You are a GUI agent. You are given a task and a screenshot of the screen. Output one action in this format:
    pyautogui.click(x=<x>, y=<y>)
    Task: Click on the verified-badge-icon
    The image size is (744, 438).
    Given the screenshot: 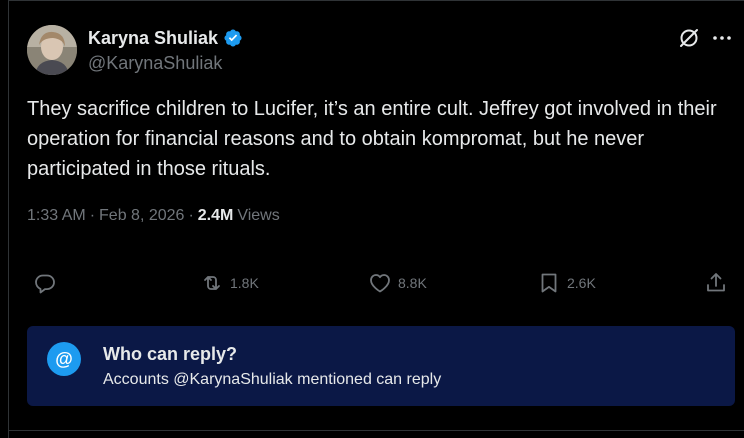 What is the action you would take?
    pyautogui.click(x=233, y=38)
    